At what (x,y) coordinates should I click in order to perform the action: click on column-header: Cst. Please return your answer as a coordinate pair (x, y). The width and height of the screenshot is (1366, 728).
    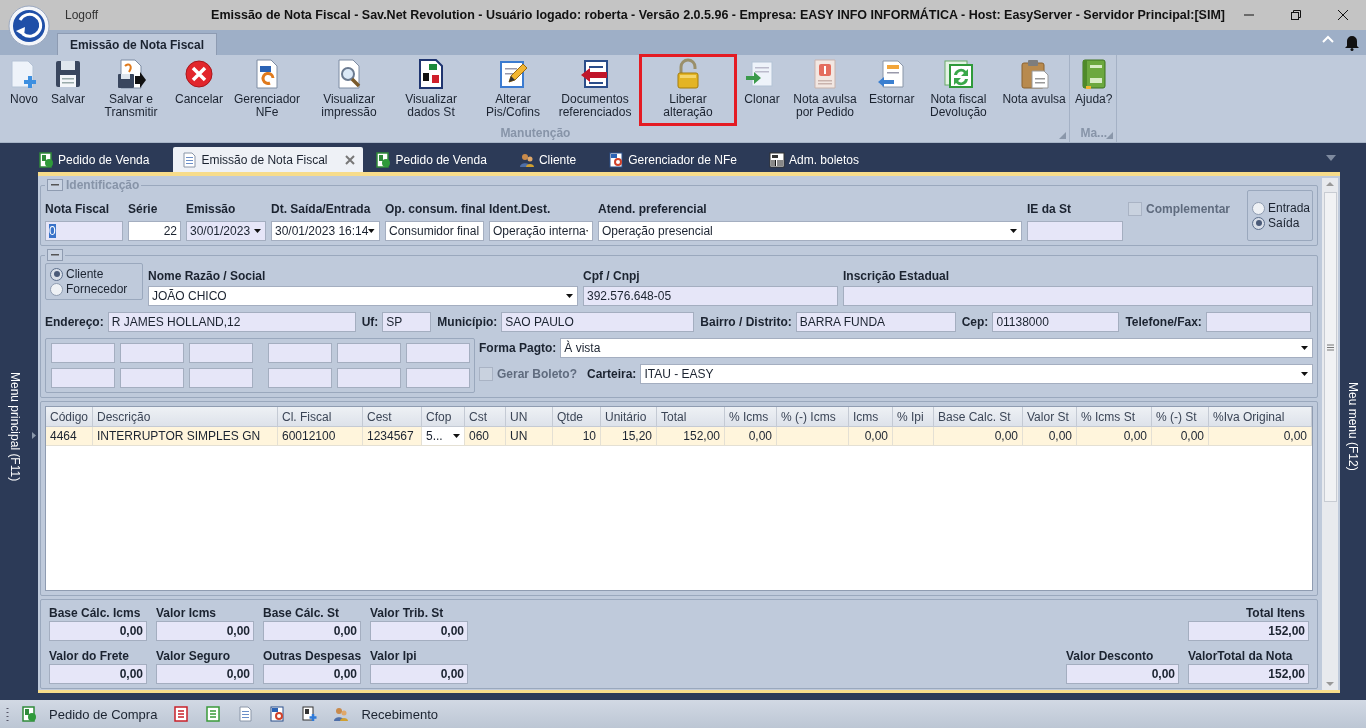
    Looking at the image, I should click on (485, 417).